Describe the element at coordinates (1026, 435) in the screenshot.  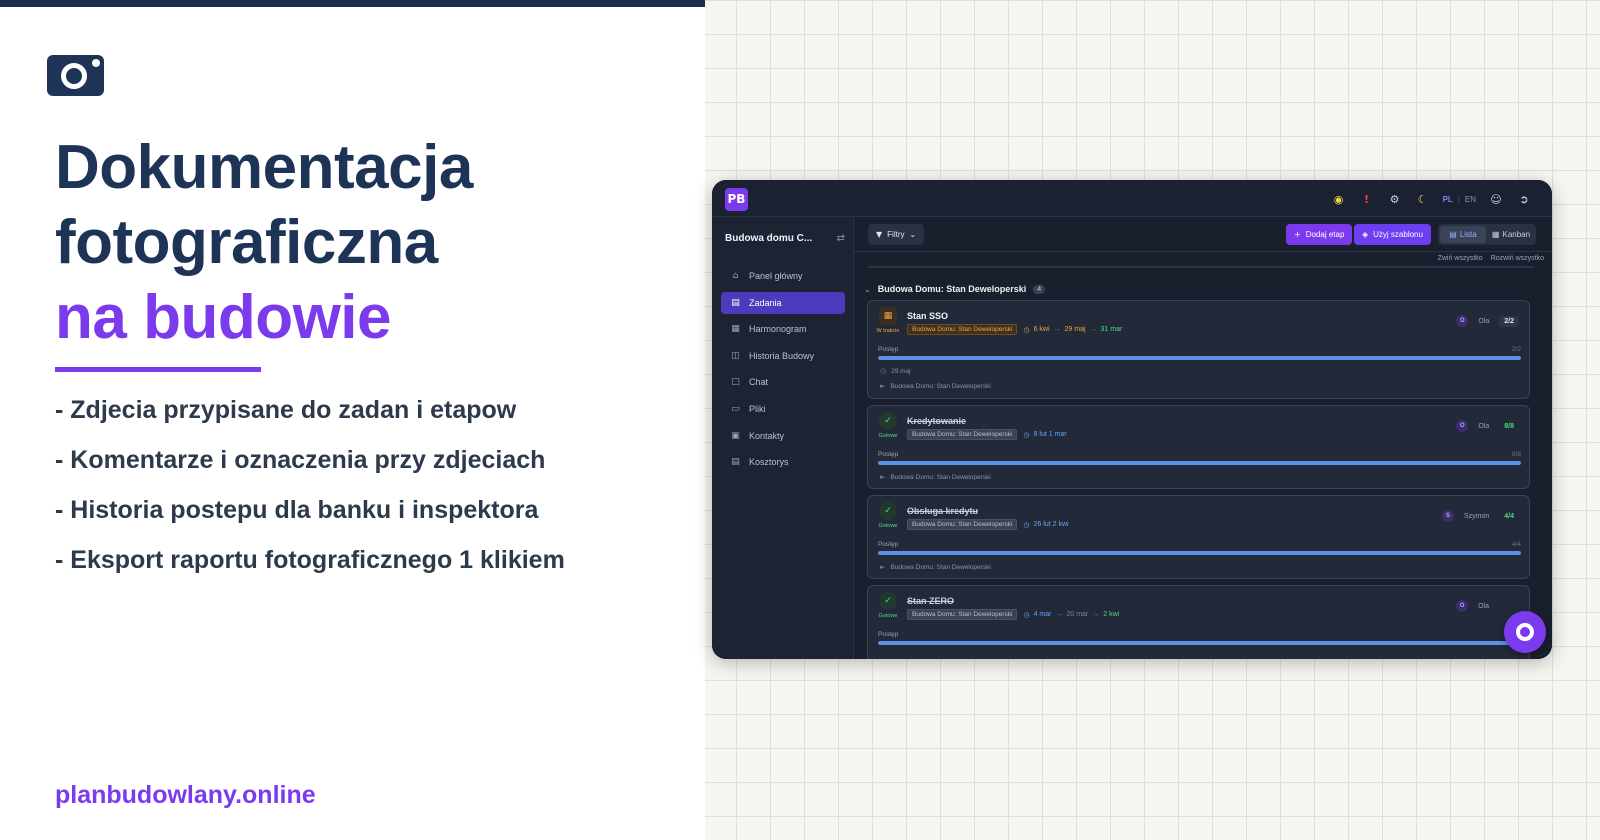
I see `clock-icon: ◷` at that location.